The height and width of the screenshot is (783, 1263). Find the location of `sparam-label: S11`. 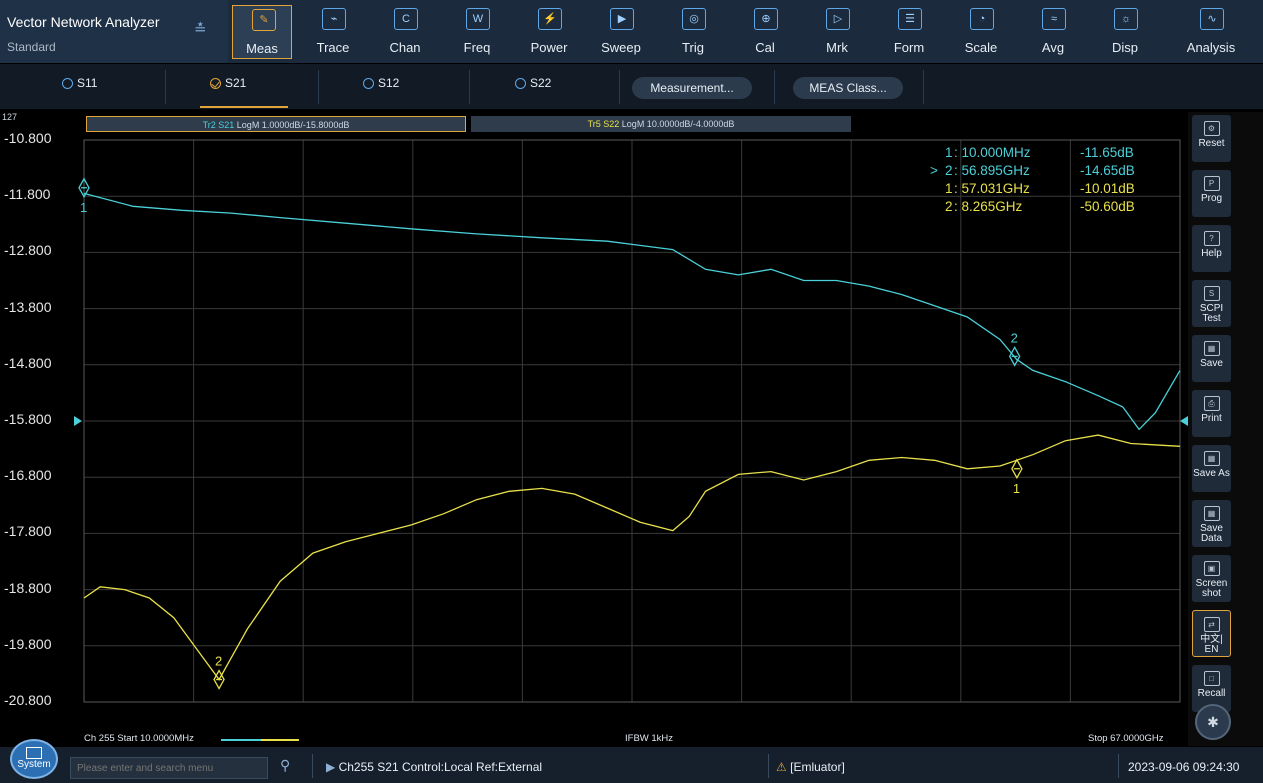

sparam-label: S11 is located at coordinates (87, 83).